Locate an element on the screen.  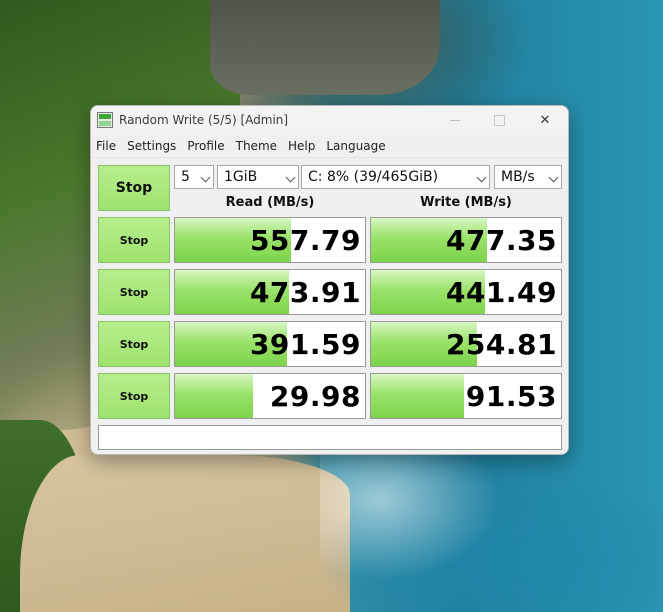
test-size-select: 1GiB is located at coordinates (258, 177).